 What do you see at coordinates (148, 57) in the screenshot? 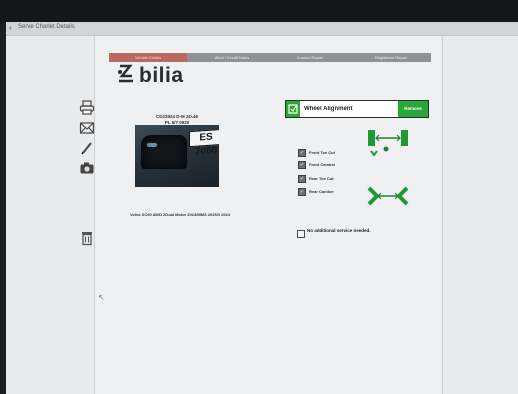
I see `tab-vehicle-details: Vehicle Details` at bounding box center [148, 57].